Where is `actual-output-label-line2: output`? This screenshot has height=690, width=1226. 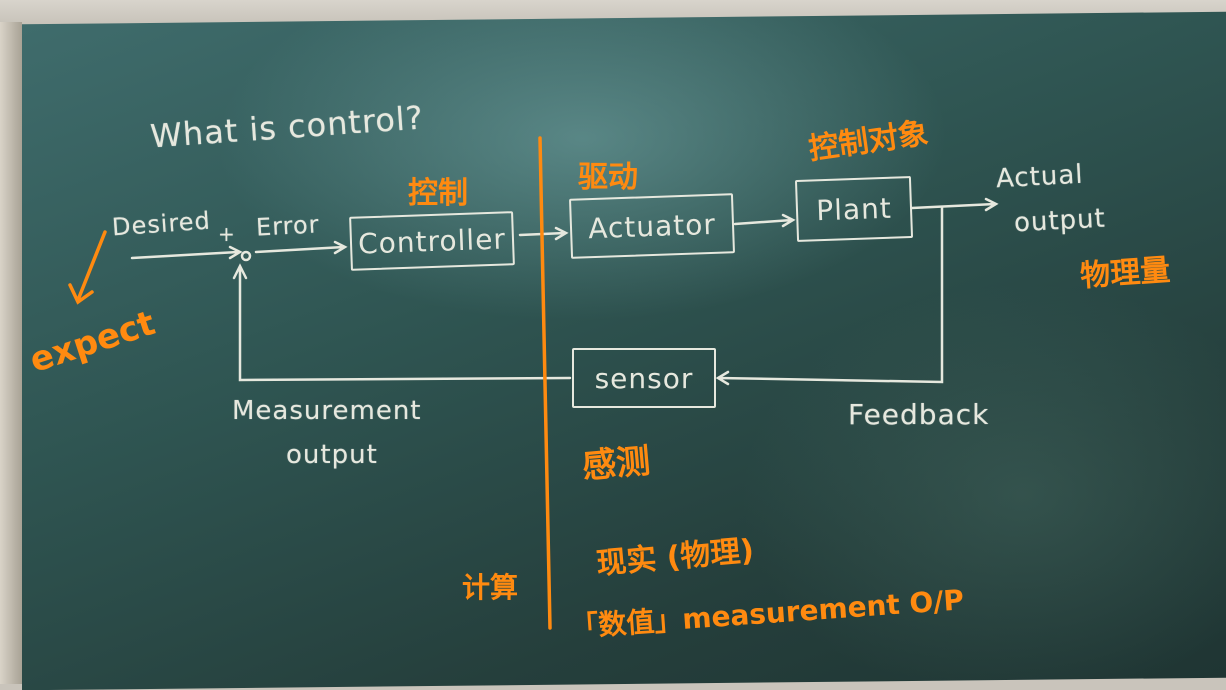
actual-output-label-line2: output is located at coordinates (1060, 221).